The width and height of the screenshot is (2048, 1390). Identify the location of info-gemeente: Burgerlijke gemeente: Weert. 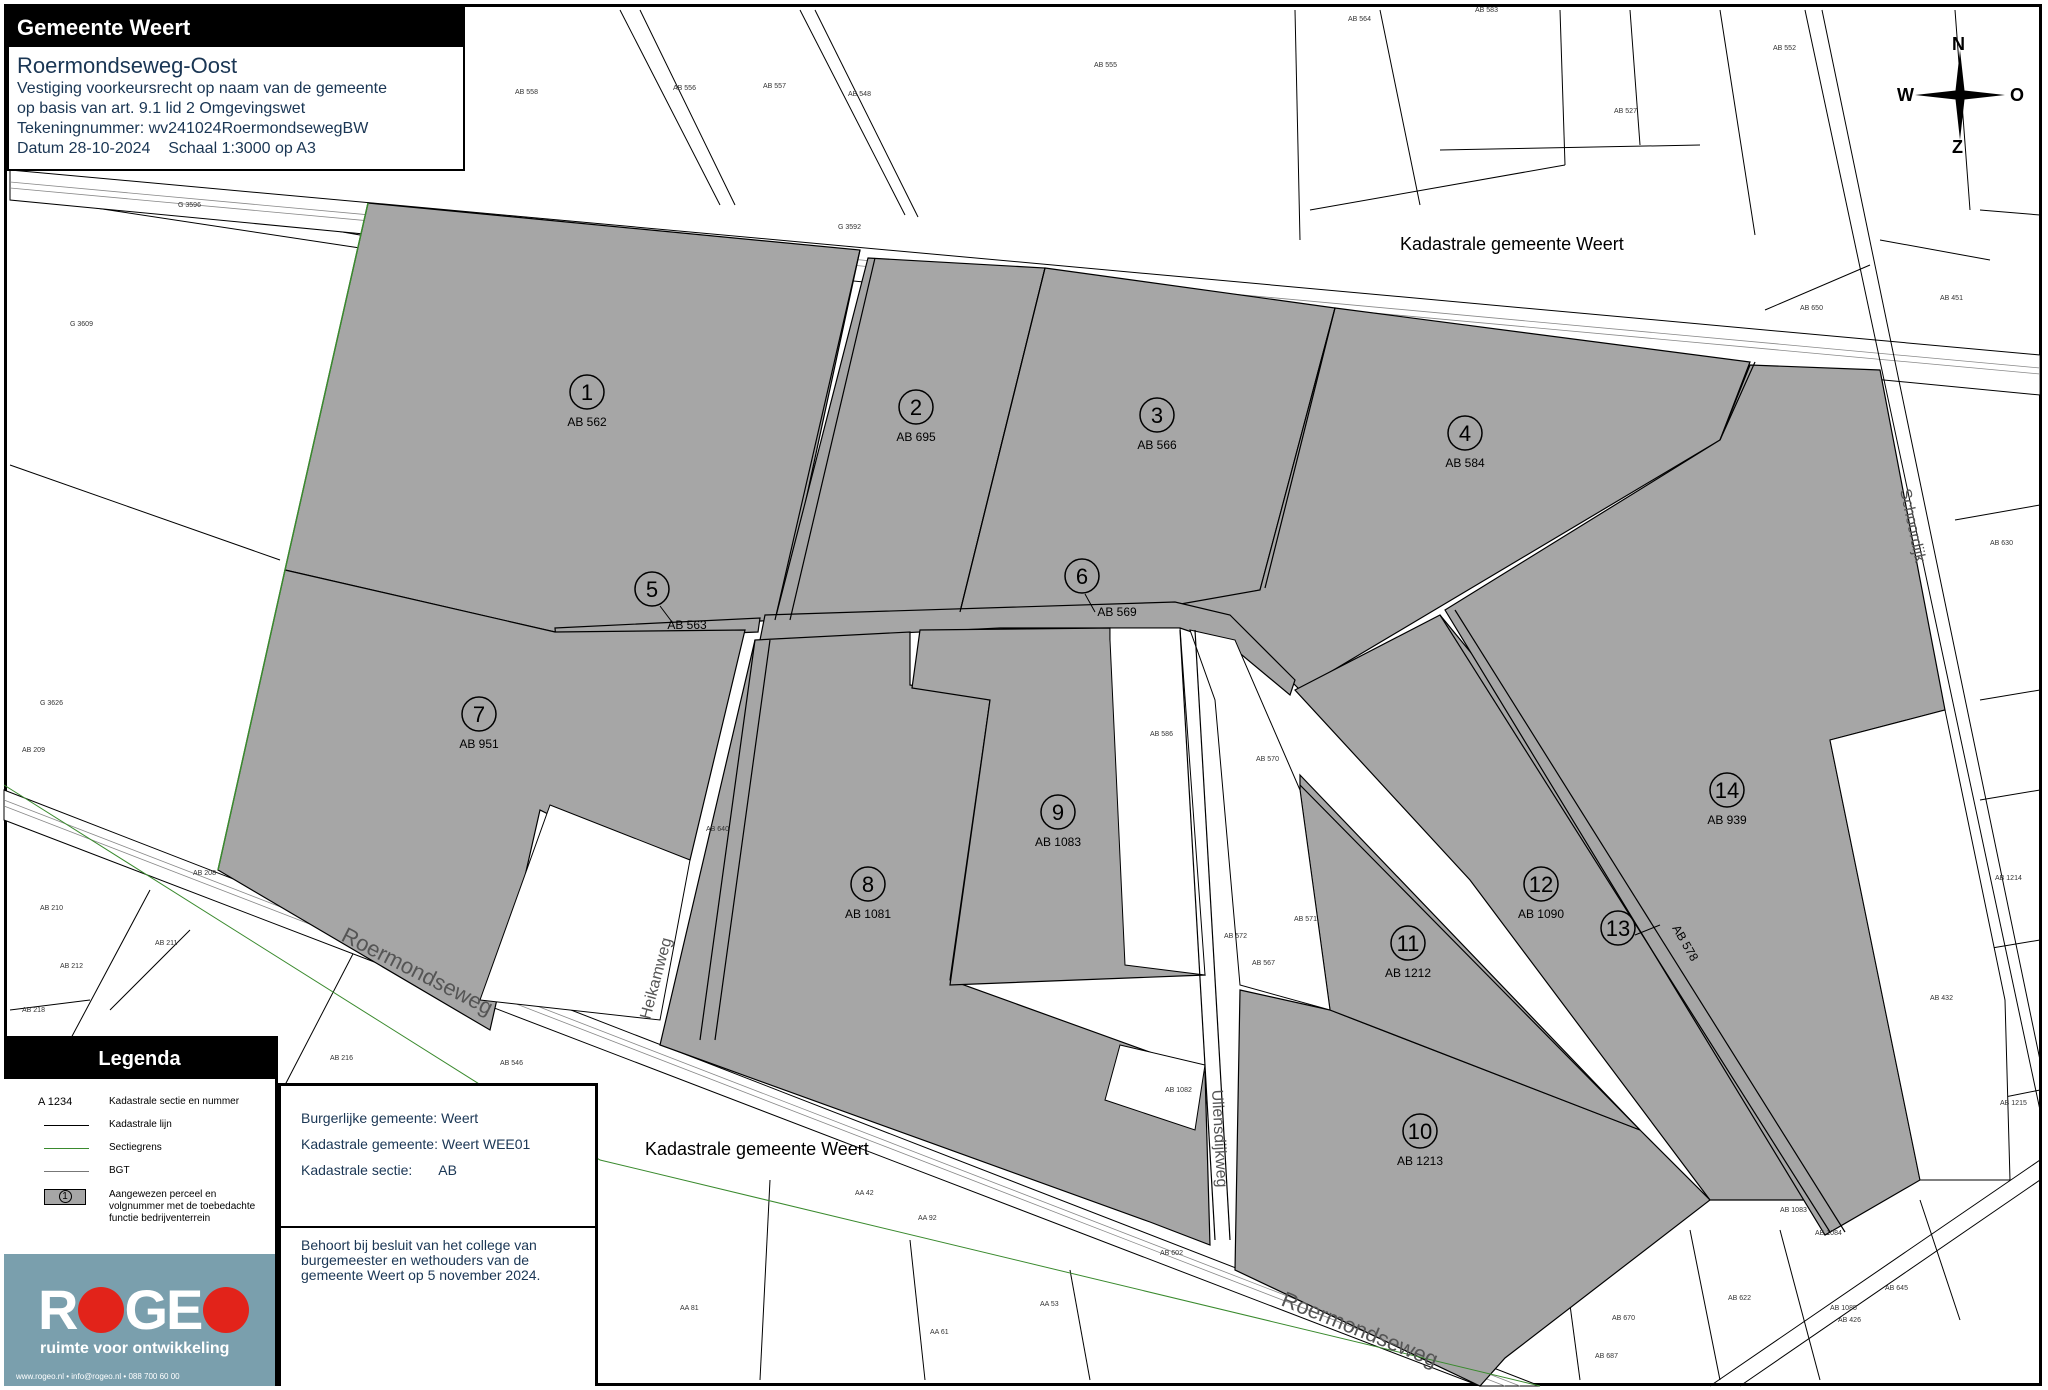
(389, 1118).